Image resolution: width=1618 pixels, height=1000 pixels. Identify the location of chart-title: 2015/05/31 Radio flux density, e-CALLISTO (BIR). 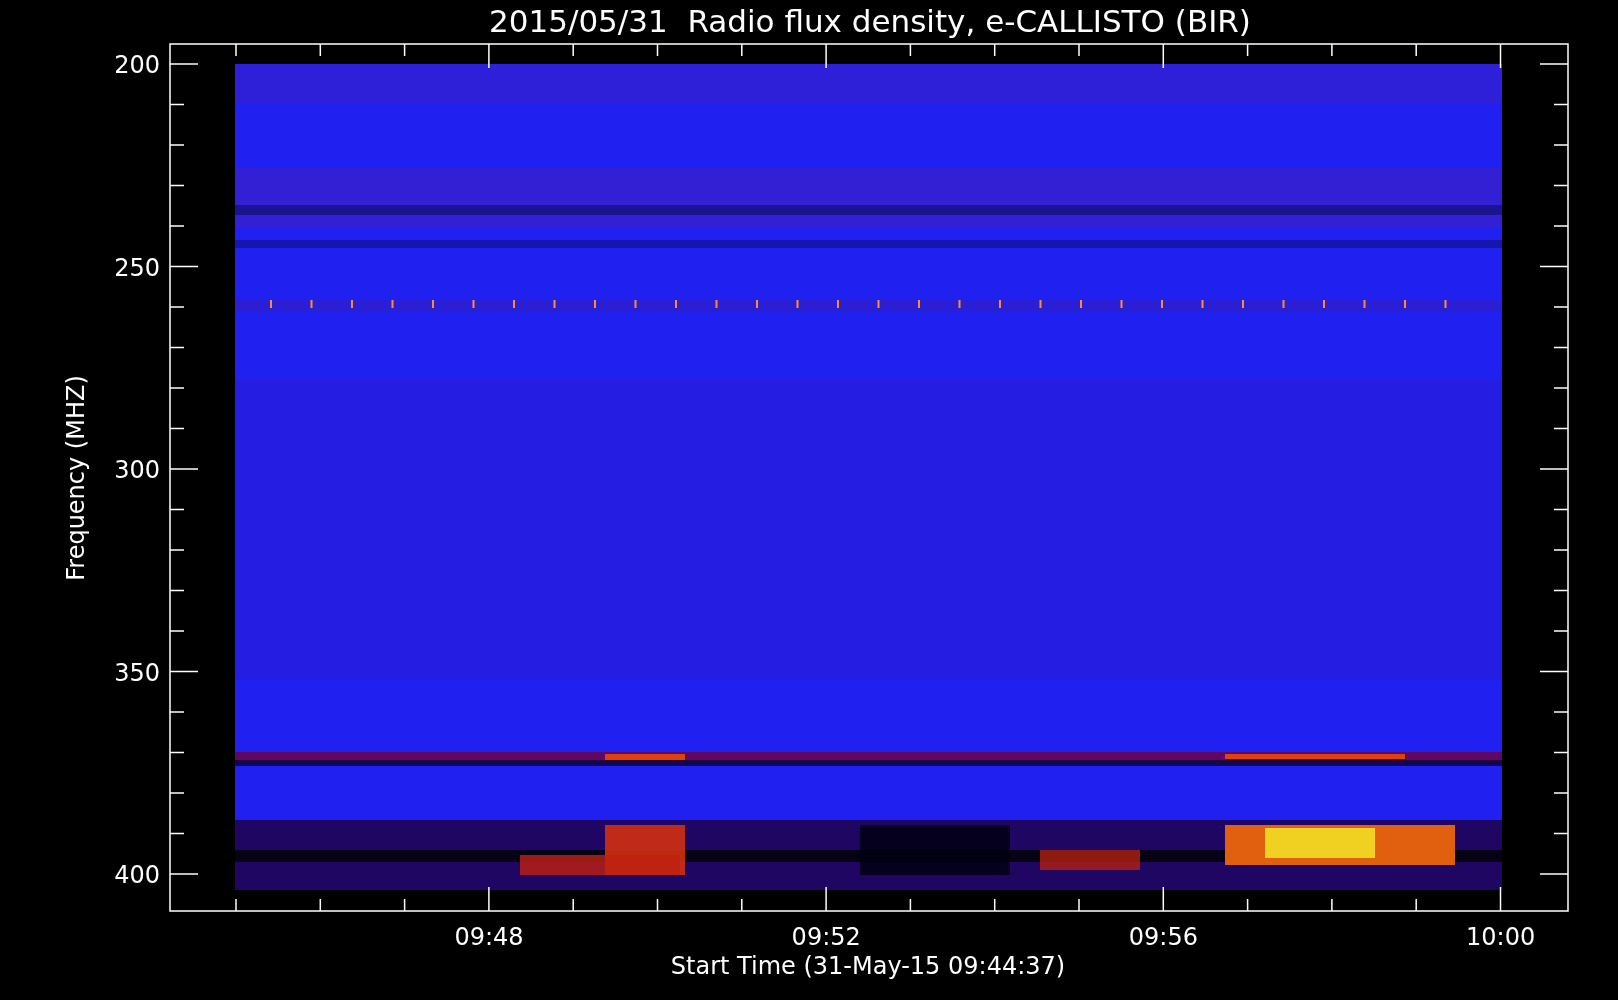
(870, 21).